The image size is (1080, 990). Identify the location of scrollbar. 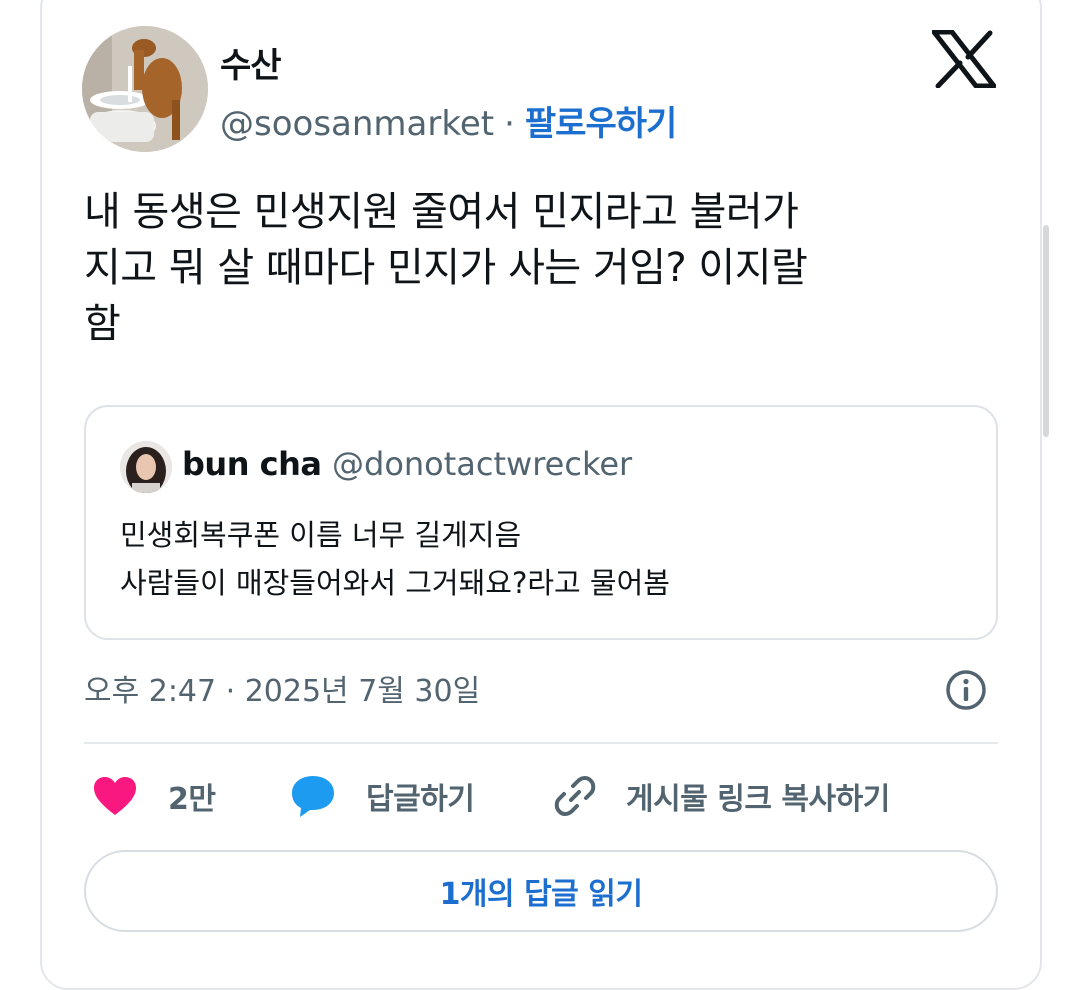
(1046, 331).